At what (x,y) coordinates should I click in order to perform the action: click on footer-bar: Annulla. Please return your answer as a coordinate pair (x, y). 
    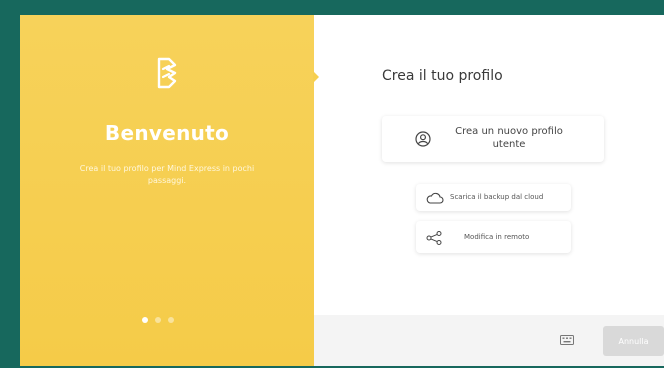
    Looking at the image, I should click on (489, 340).